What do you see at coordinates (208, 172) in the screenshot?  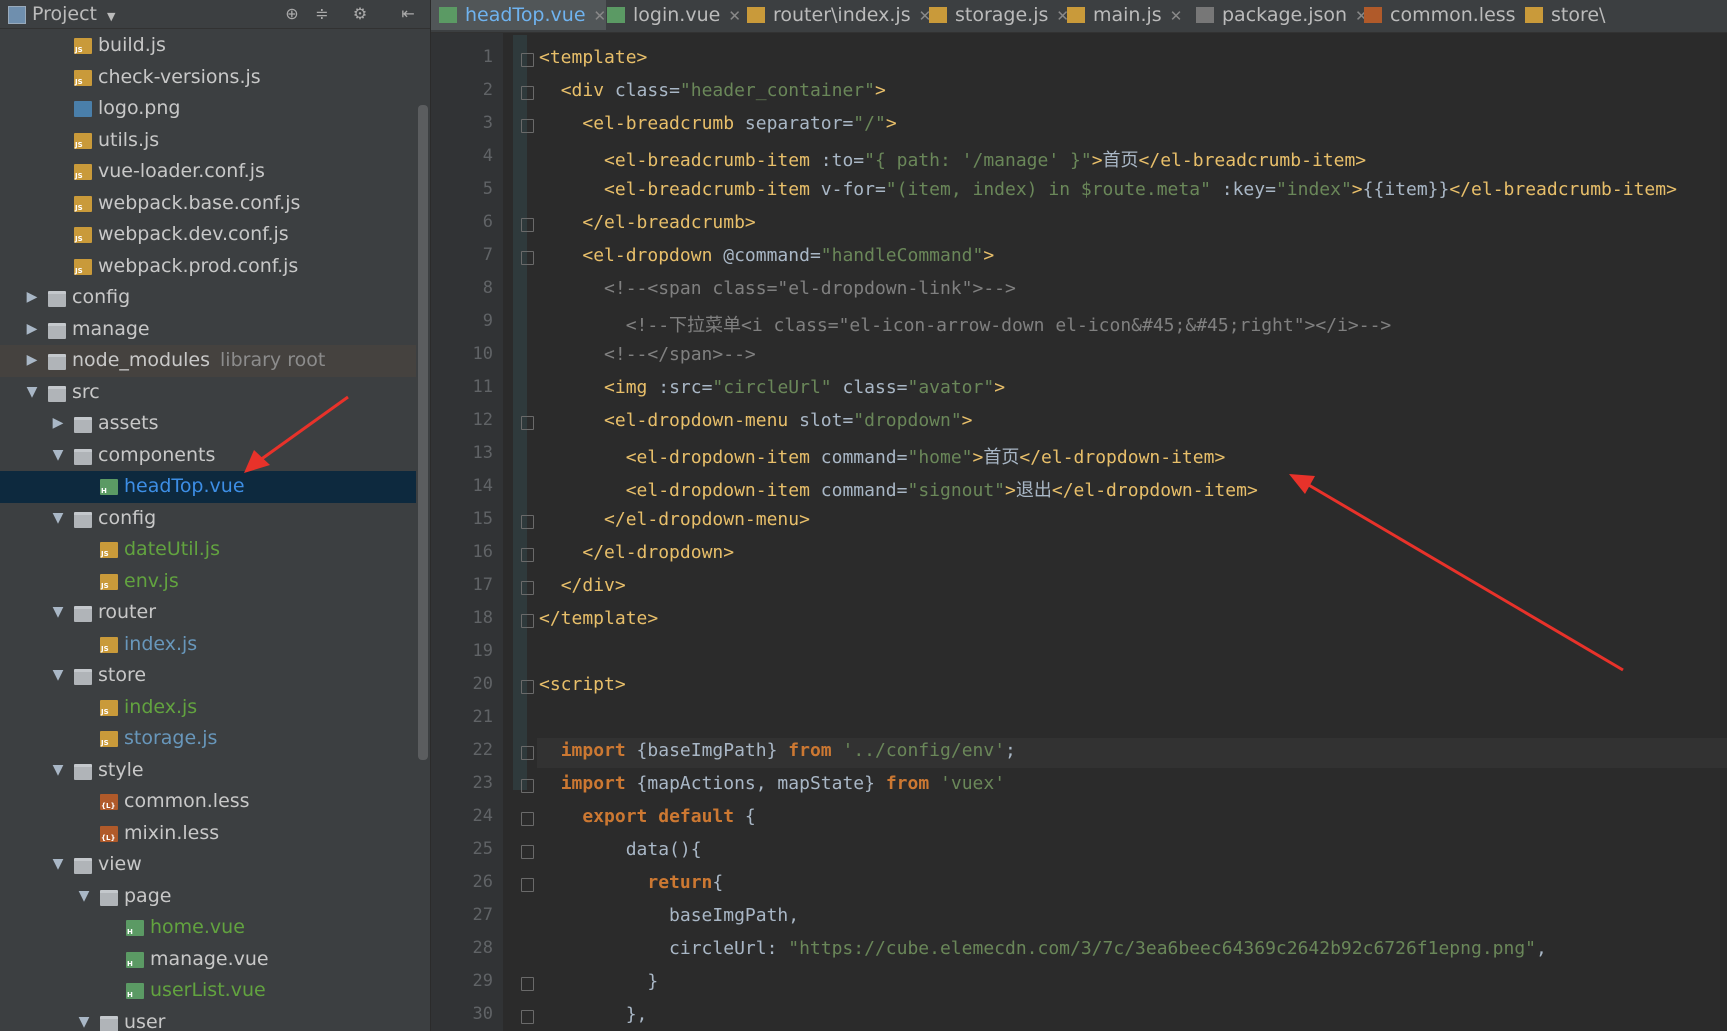 I see `tree-file: JS vue-loader.conf.js` at bounding box center [208, 172].